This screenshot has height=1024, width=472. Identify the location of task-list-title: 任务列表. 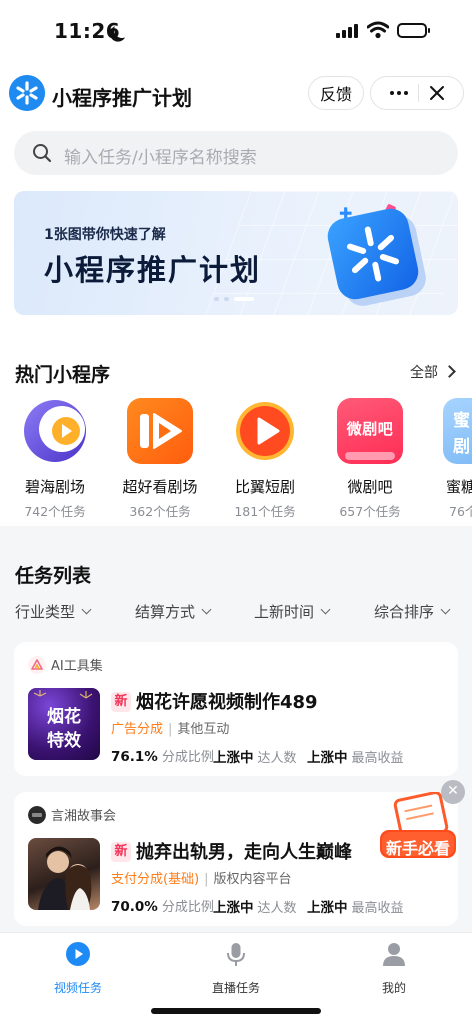
(53, 576).